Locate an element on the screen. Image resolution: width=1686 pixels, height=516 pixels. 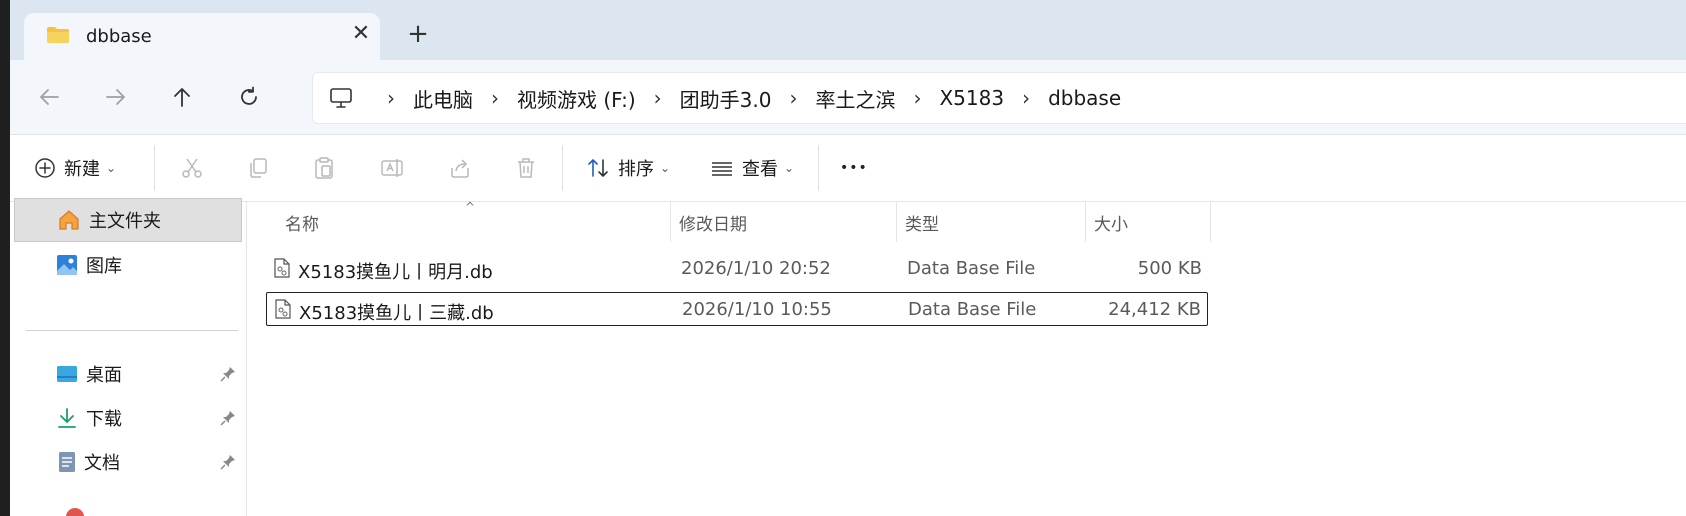
sort-icon is located at coordinates (598, 168).